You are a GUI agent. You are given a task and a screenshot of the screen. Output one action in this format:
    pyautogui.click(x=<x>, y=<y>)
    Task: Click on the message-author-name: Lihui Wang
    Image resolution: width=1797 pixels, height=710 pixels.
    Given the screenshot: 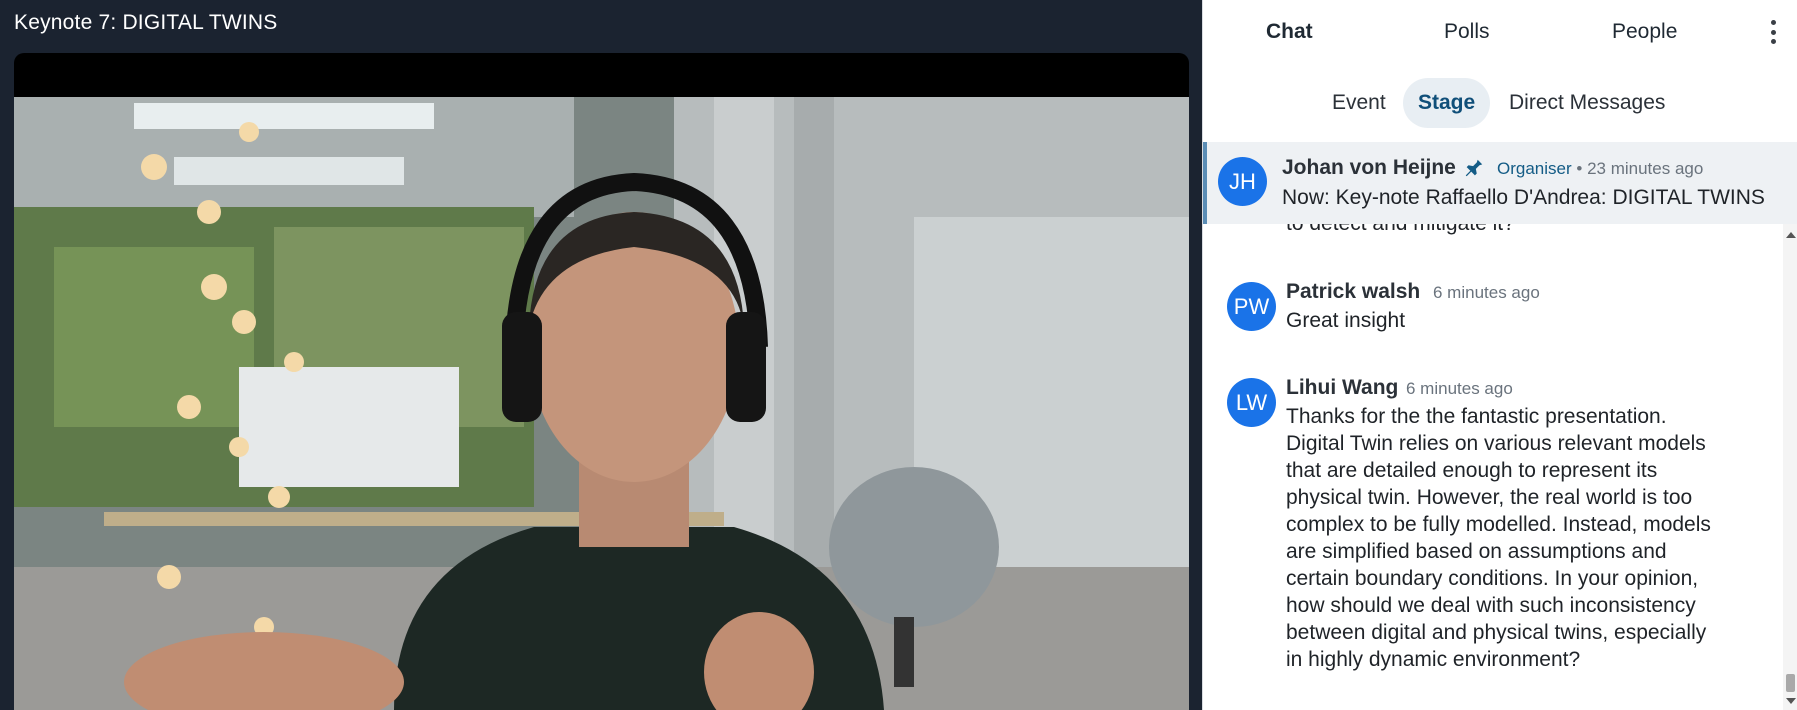 What is the action you would take?
    pyautogui.click(x=1342, y=388)
    